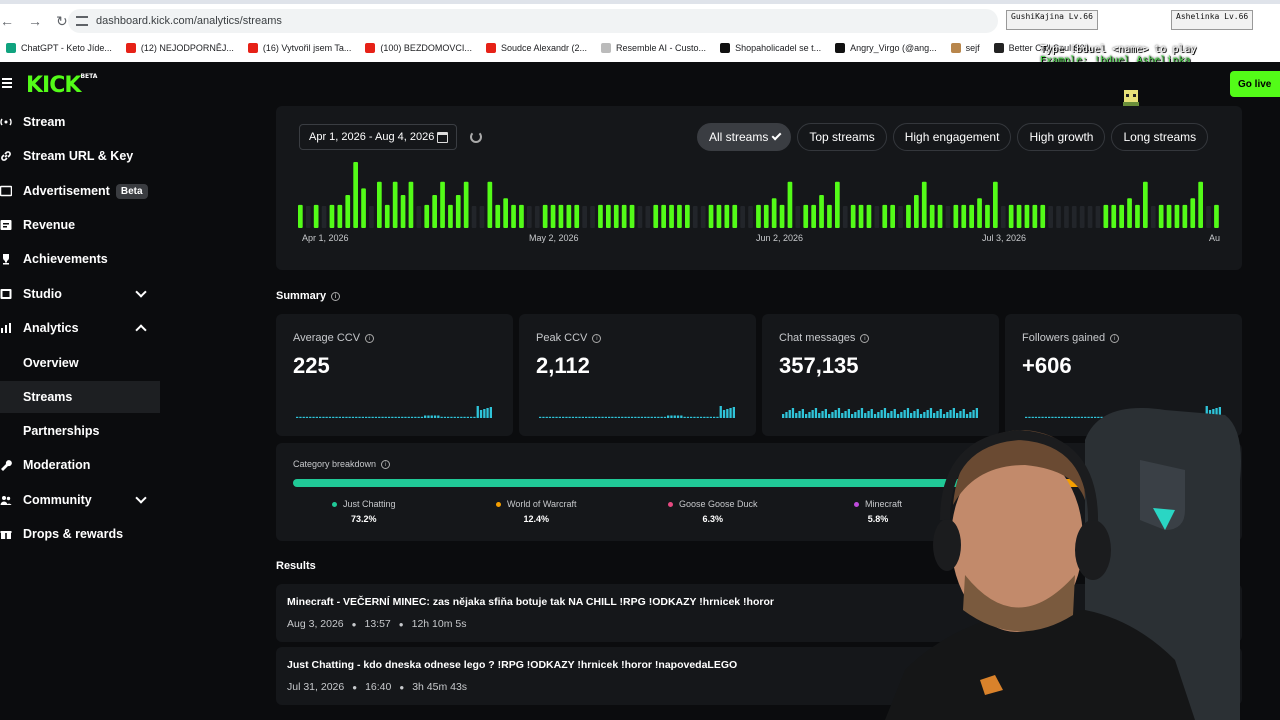 The height and width of the screenshot is (720, 1280). I want to click on sidebar-item-partnerships: Partnerships, so click(80, 431).